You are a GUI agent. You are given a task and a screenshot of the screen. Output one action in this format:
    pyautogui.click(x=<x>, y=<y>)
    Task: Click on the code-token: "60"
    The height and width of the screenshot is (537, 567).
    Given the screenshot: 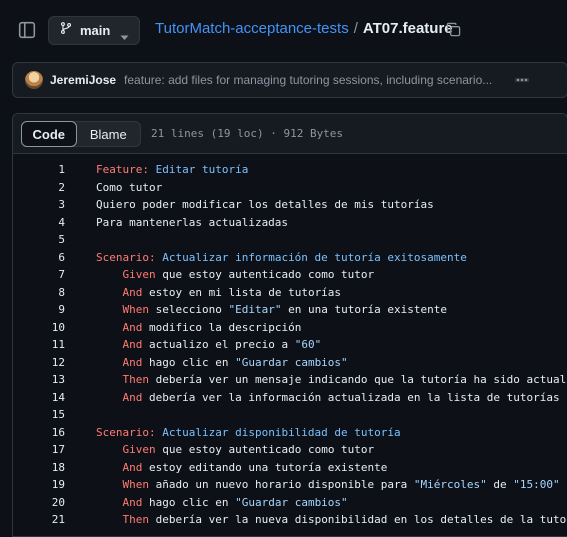 What is the action you would take?
    pyautogui.click(x=308, y=345)
    